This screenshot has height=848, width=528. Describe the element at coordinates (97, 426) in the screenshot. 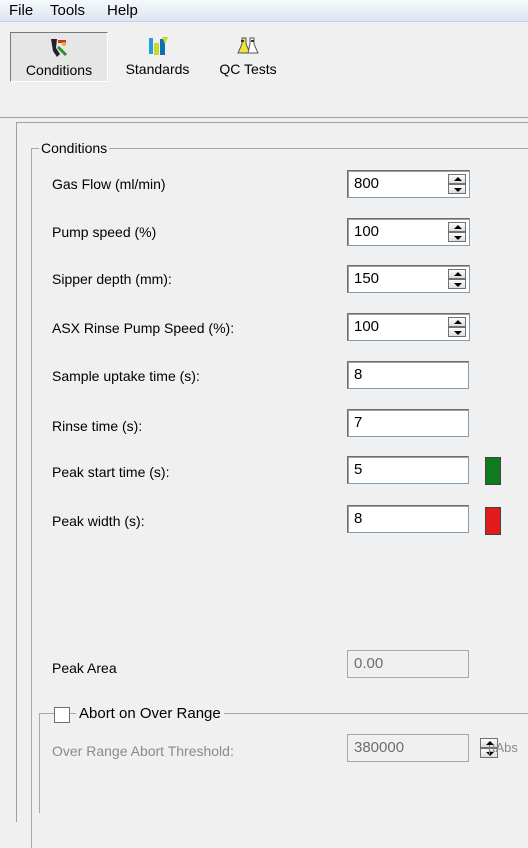

I see `rinse-time-label: Rinse time (s):` at that location.